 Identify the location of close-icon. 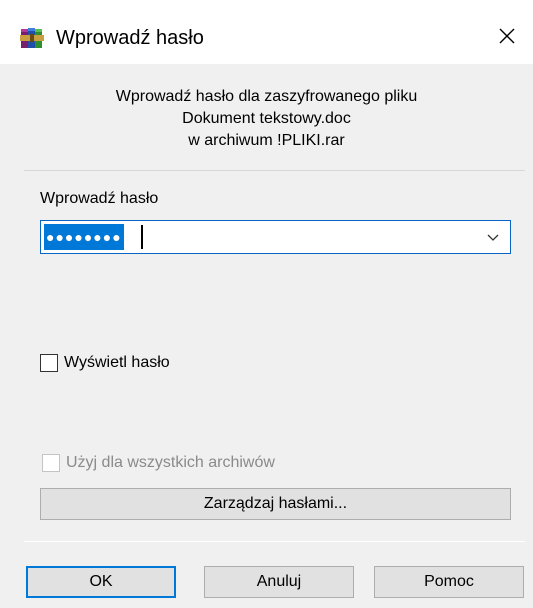
(507, 36).